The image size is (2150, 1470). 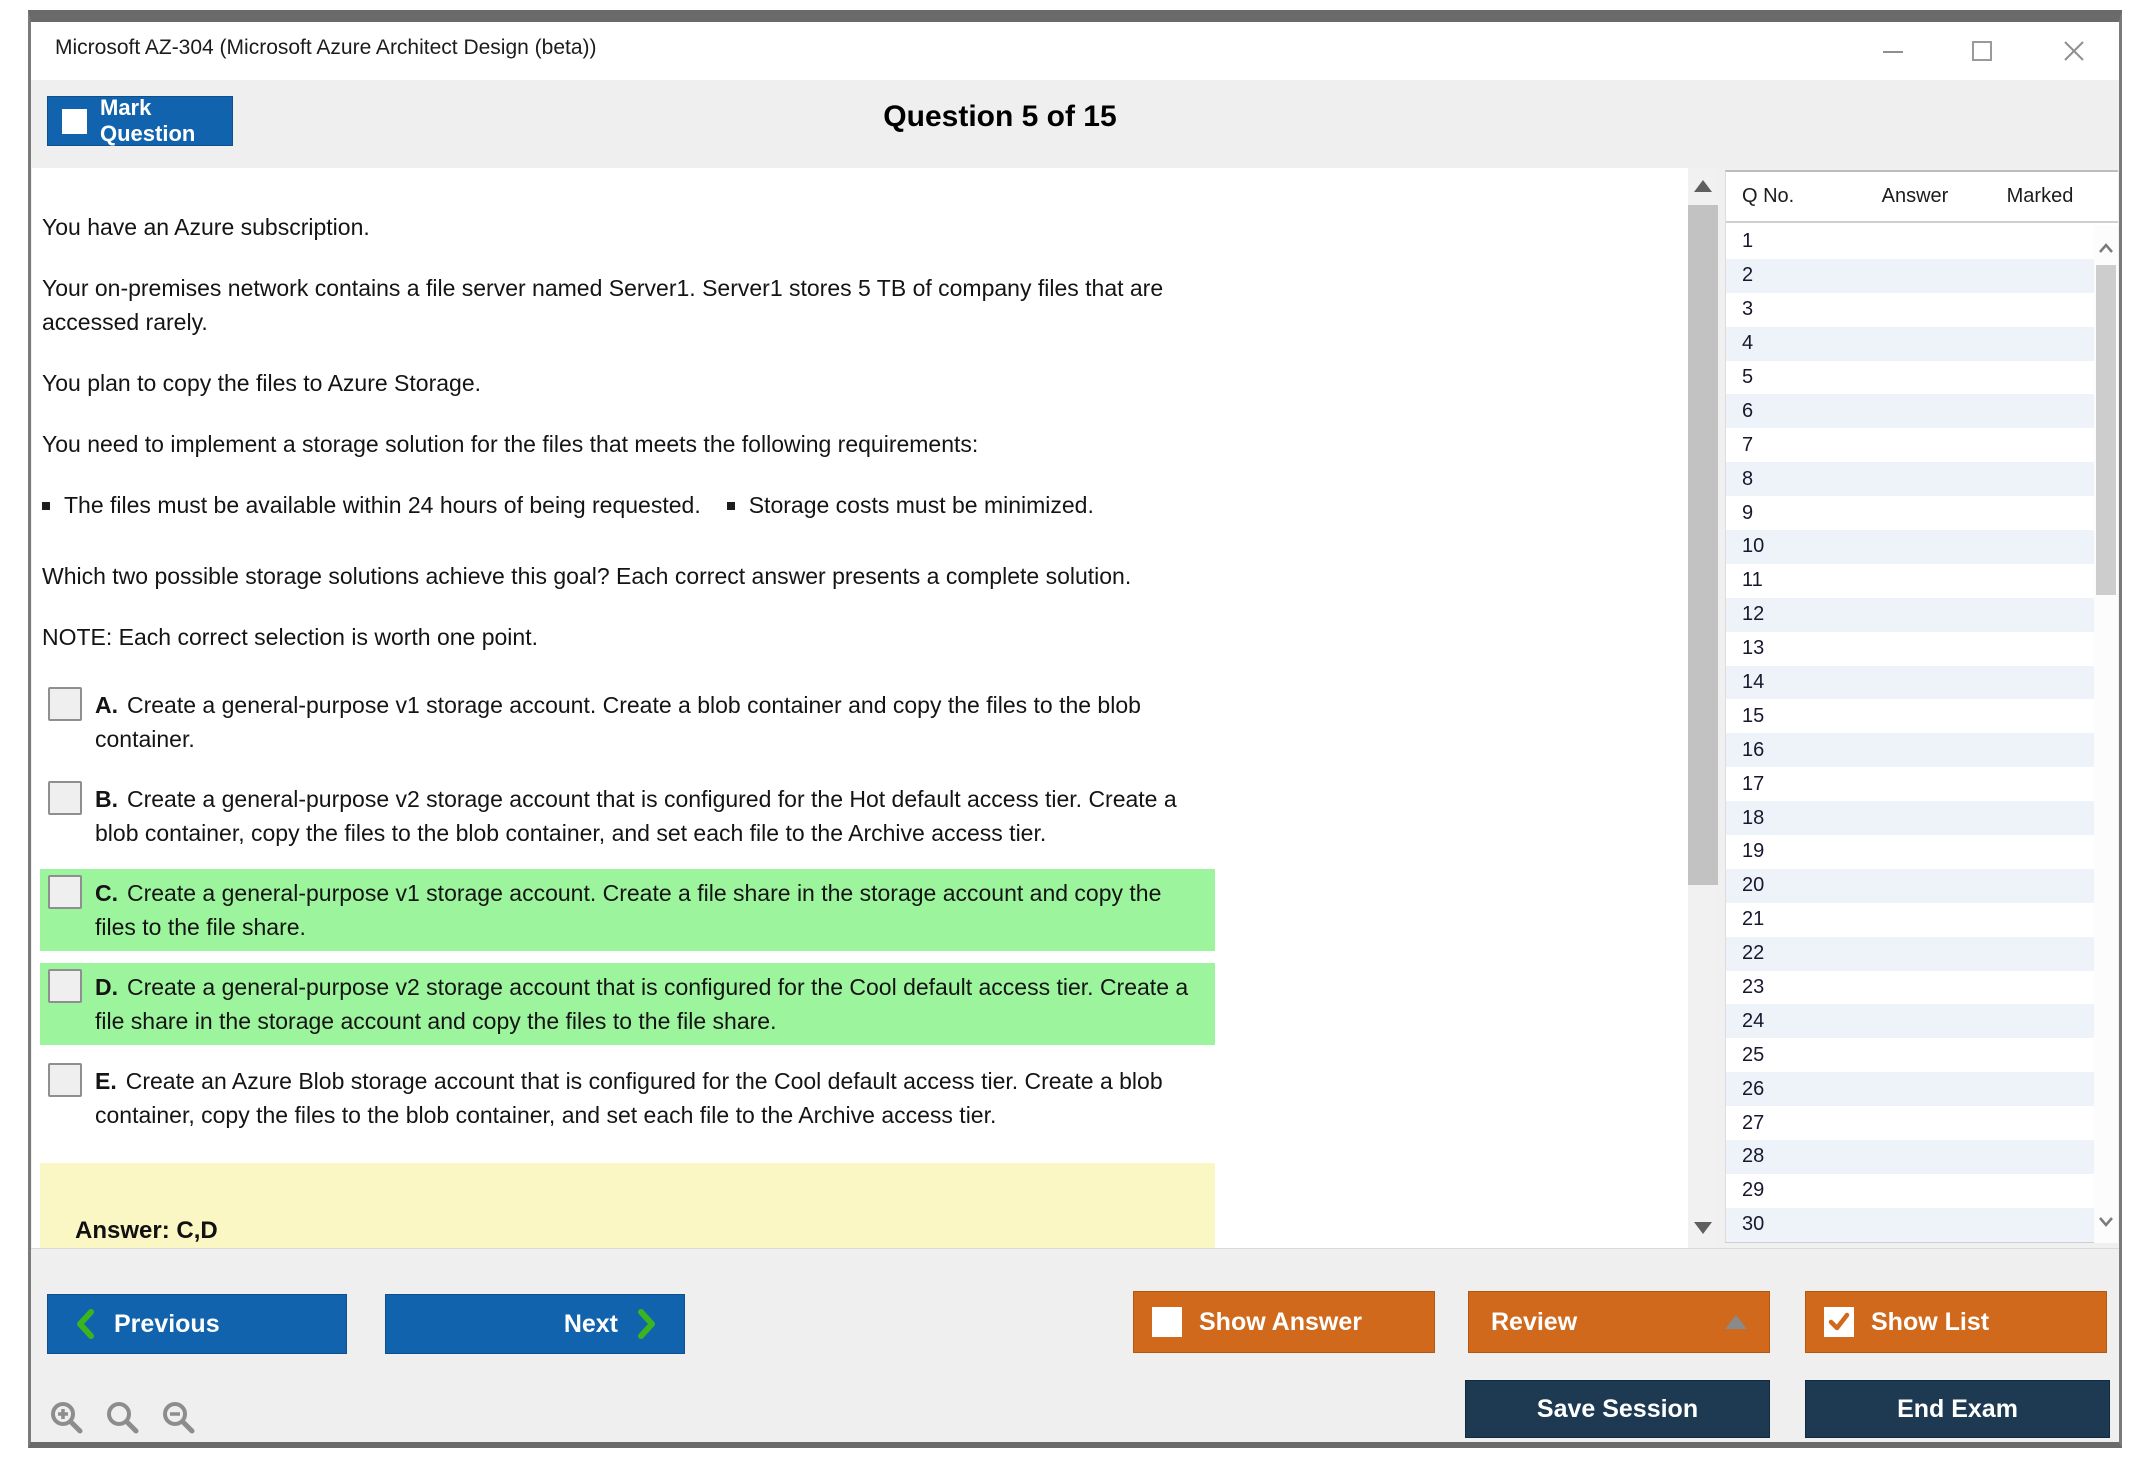 I want to click on option-d-checkbox, so click(x=65, y=986).